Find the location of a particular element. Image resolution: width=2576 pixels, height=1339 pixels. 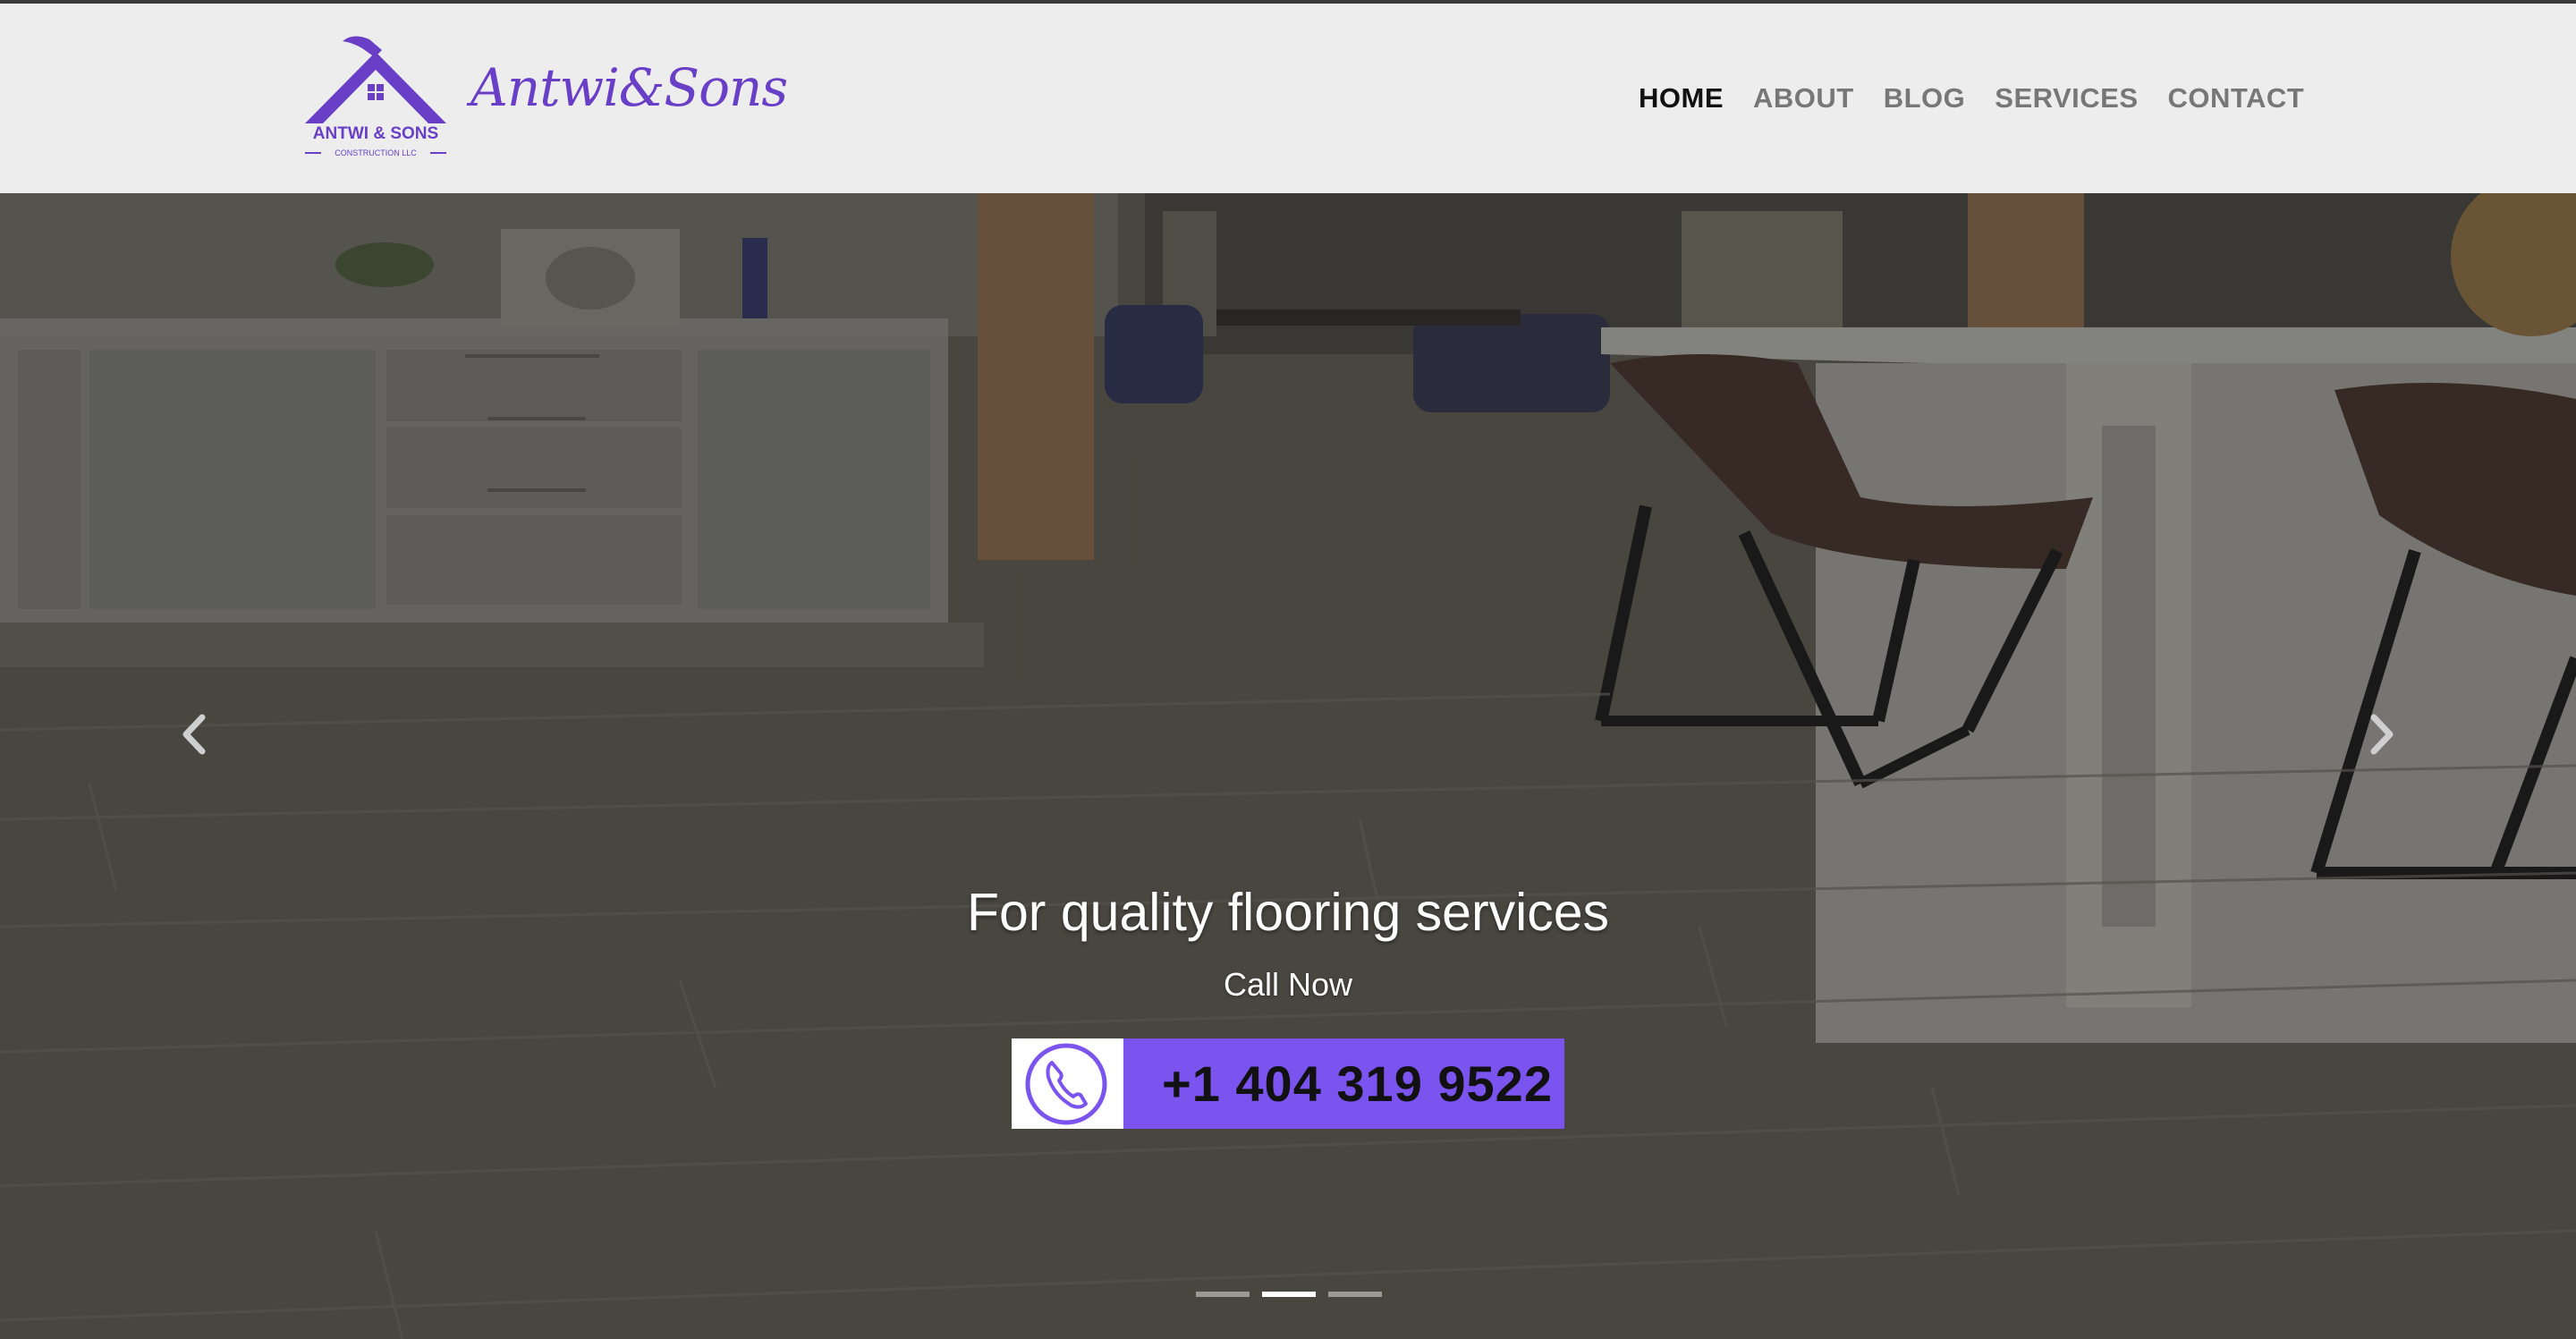

company-logo: ANTWI & SONS CONSTRUCTION LLC is located at coordinates (376, 96).